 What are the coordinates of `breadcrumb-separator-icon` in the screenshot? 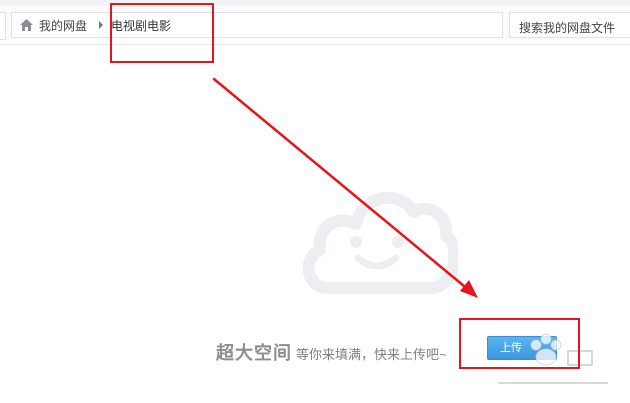 It's located at (101, 25).